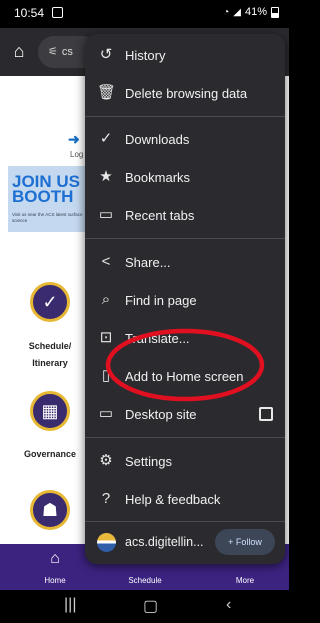 Image resolution: width=320 pixels, height=623 pixels. What do you see at coordinates (106, 138) in the screenshot?
I see `downloads-icon: ✓` at bounding box center [106, 138].